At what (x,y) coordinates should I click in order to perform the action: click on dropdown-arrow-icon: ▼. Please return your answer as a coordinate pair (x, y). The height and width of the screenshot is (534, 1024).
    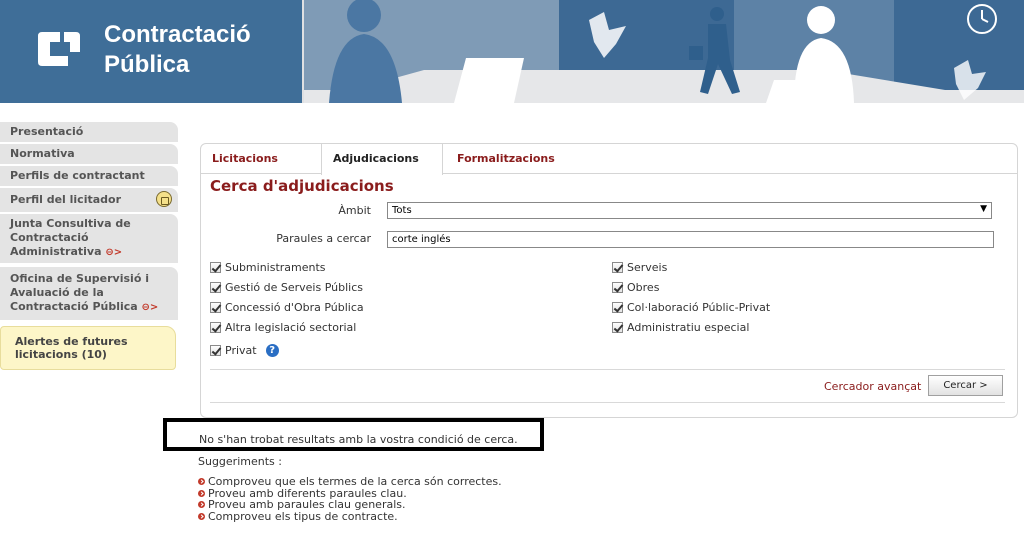
    Looking at the image, I should click on (983, 209).